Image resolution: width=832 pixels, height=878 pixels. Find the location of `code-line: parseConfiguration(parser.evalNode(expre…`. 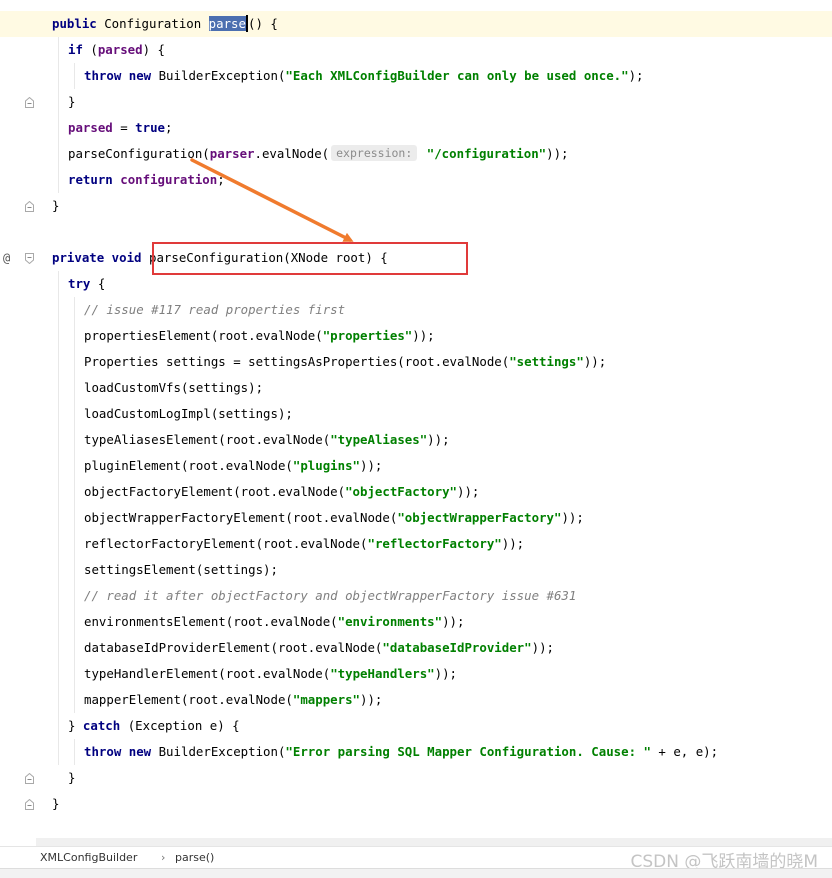

code-line: parseConfiguration(parser.evalNode(expre… is located at coordinates (416, 154).